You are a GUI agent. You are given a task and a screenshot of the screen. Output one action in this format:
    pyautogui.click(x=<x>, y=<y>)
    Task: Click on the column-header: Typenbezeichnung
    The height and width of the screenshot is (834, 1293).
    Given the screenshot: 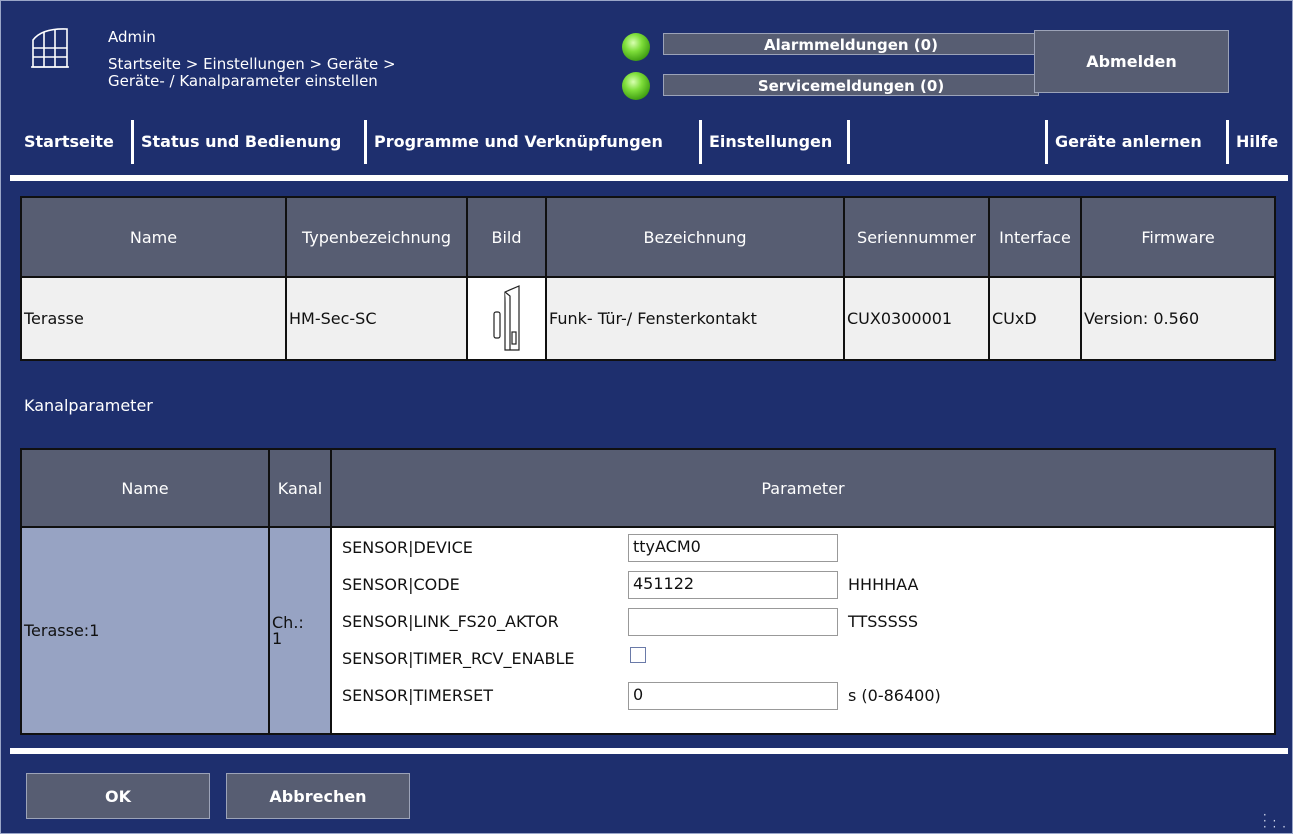 What is the action you would take?
    pyautogui.click(x=376, y=237)
    